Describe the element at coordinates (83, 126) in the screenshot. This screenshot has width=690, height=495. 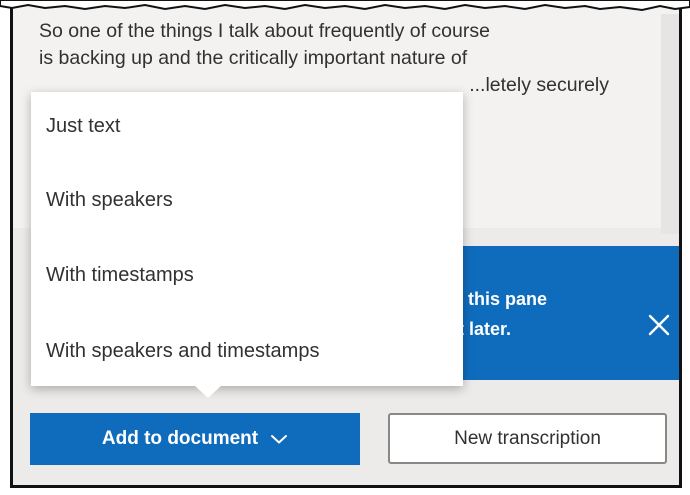
I see `menu-item-just-text: Just text` at that location.